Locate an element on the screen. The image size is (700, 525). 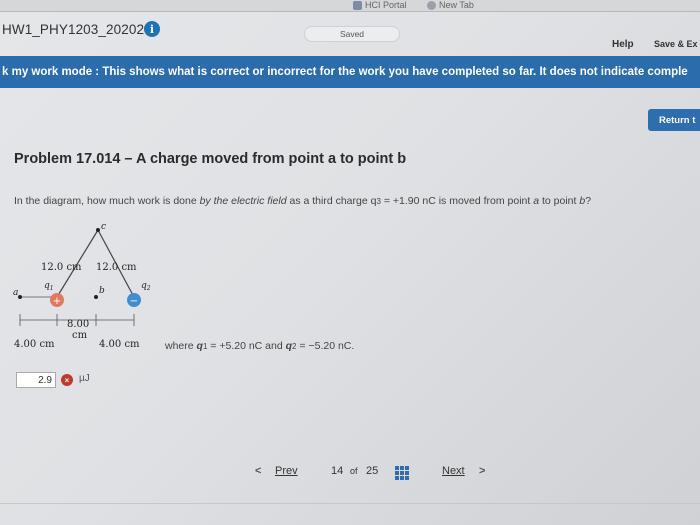
label-side-left: 12.0 cm is located at coordinates (61, 267).